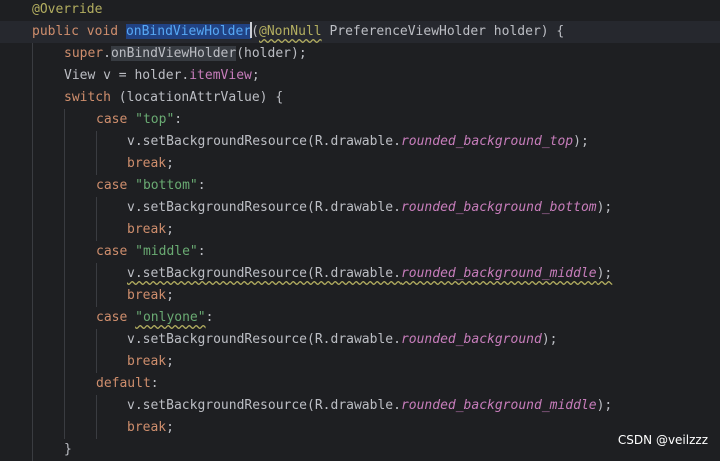  What do you see at coordinates (360, 120) in the screenshot?
I see `code-line: case "top":` at bounding box center [360, 120].